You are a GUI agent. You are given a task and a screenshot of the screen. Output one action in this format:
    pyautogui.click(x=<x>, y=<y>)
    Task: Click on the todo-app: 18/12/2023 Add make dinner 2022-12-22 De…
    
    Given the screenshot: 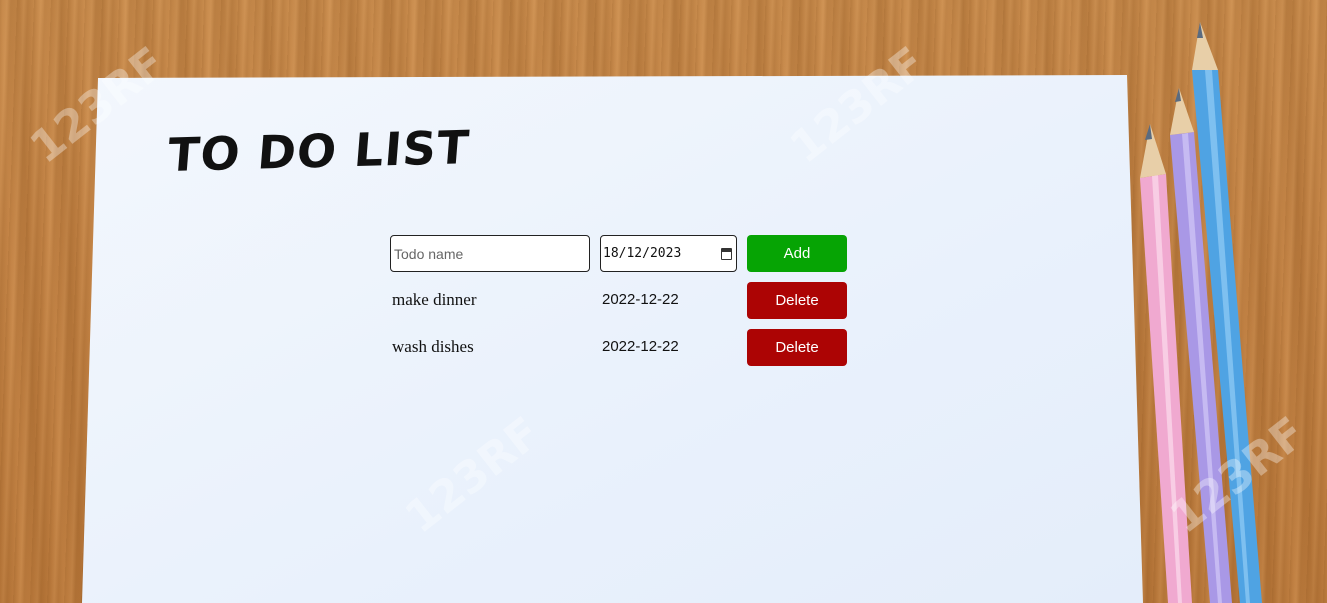 What is the action you would take?
    pyautogui.click(x=620, y=305)
    